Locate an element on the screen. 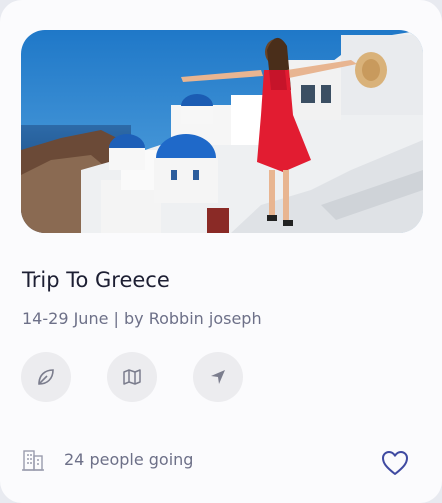  map-icon is located at coordinates (132, 377).